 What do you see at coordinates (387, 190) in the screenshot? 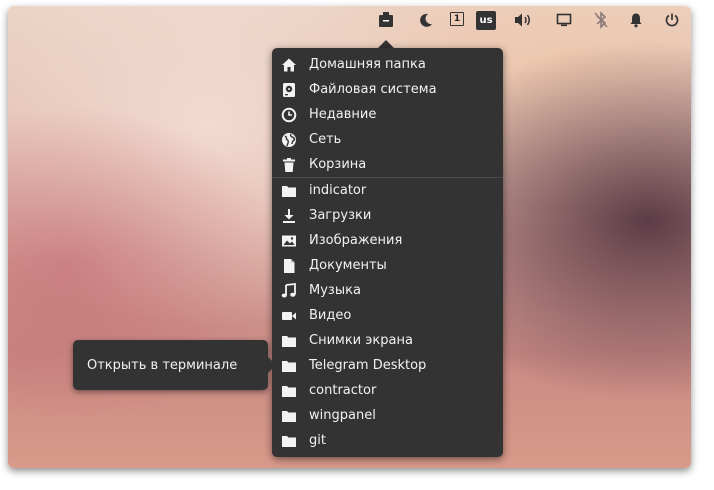
I see `menu-item-bookmark: indicator` at bounding box center [387, 190].